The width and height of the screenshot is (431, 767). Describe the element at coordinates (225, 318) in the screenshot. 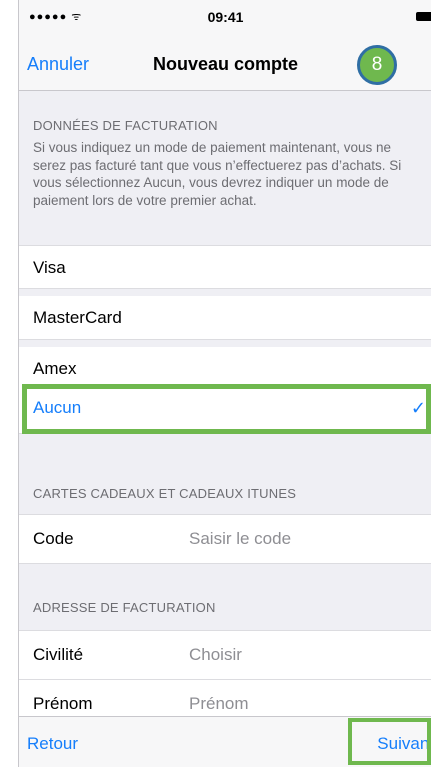

I see `payment-option-mastercard: MasterCard` at that location.